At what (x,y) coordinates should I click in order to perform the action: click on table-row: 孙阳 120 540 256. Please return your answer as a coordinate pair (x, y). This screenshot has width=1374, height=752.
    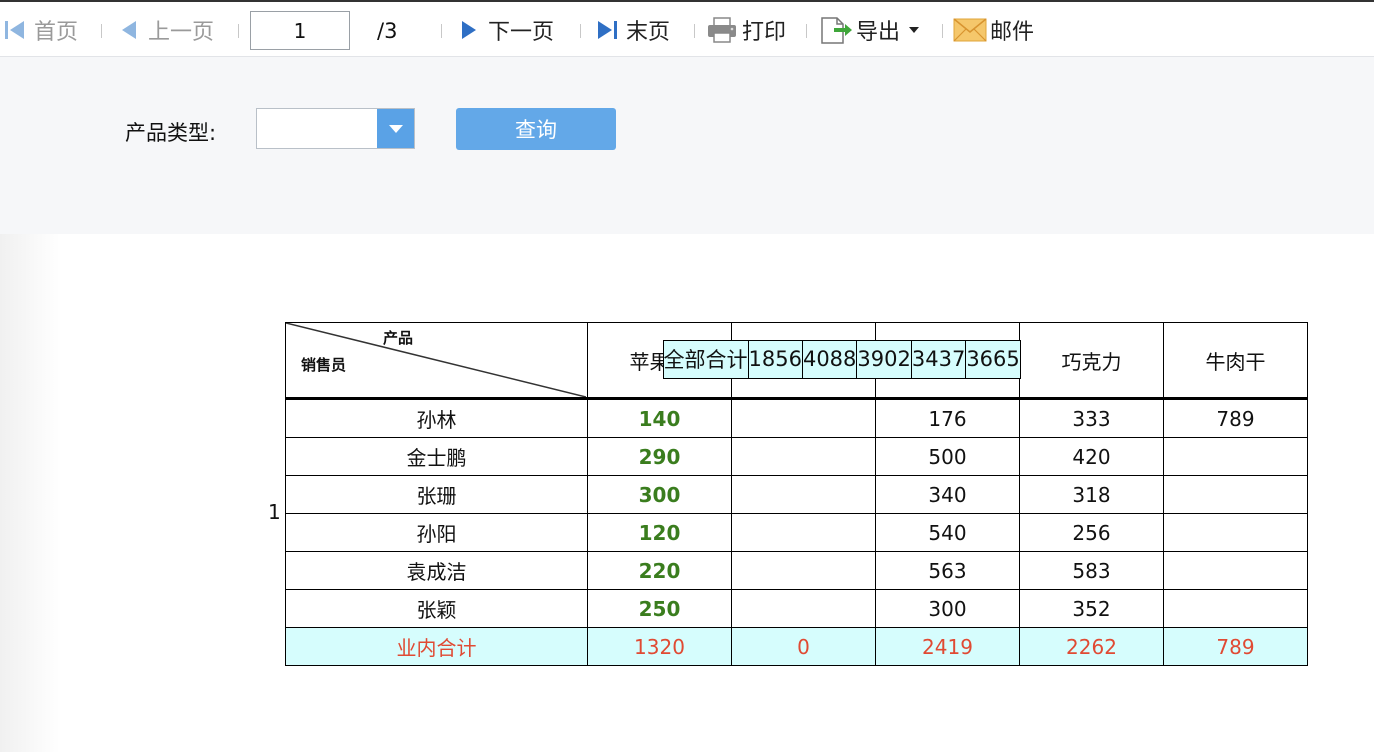
    Looking at the image, I should click on (796, 532).